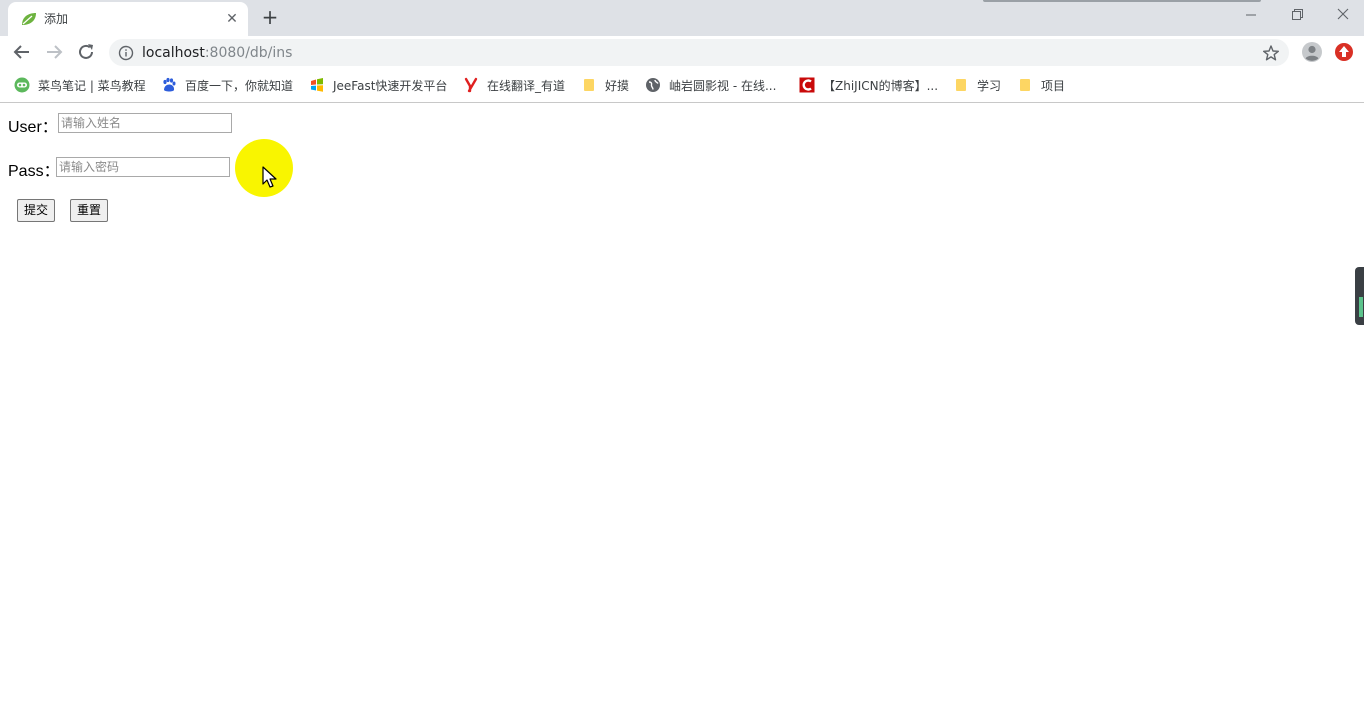 The image size is (1364, 728). What do you see at coordinates (36, 210) in the screenshot?
I see `submit-button: 提交` at bounding box center [36, 210].